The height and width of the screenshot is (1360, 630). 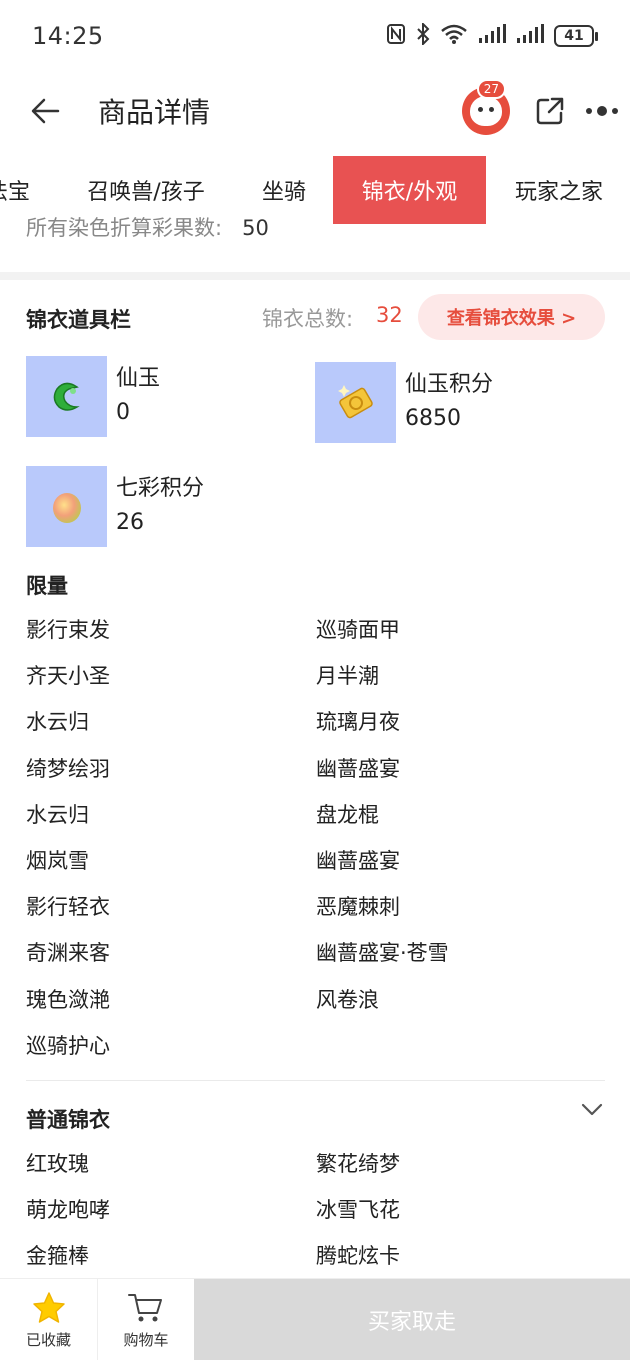 What do you see at coordinates (449, 384) in the screenshot?
I see `item-name: 仙玉积分` at bounding box center [449, 384].